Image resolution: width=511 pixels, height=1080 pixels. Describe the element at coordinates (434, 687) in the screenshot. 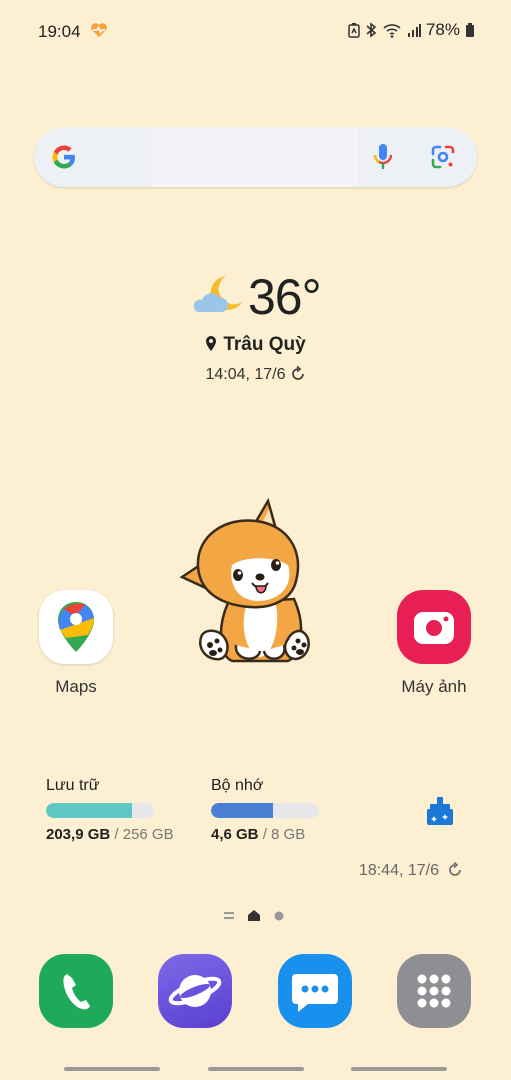

I see `camera-app-label: Máy ảnh` at that location.